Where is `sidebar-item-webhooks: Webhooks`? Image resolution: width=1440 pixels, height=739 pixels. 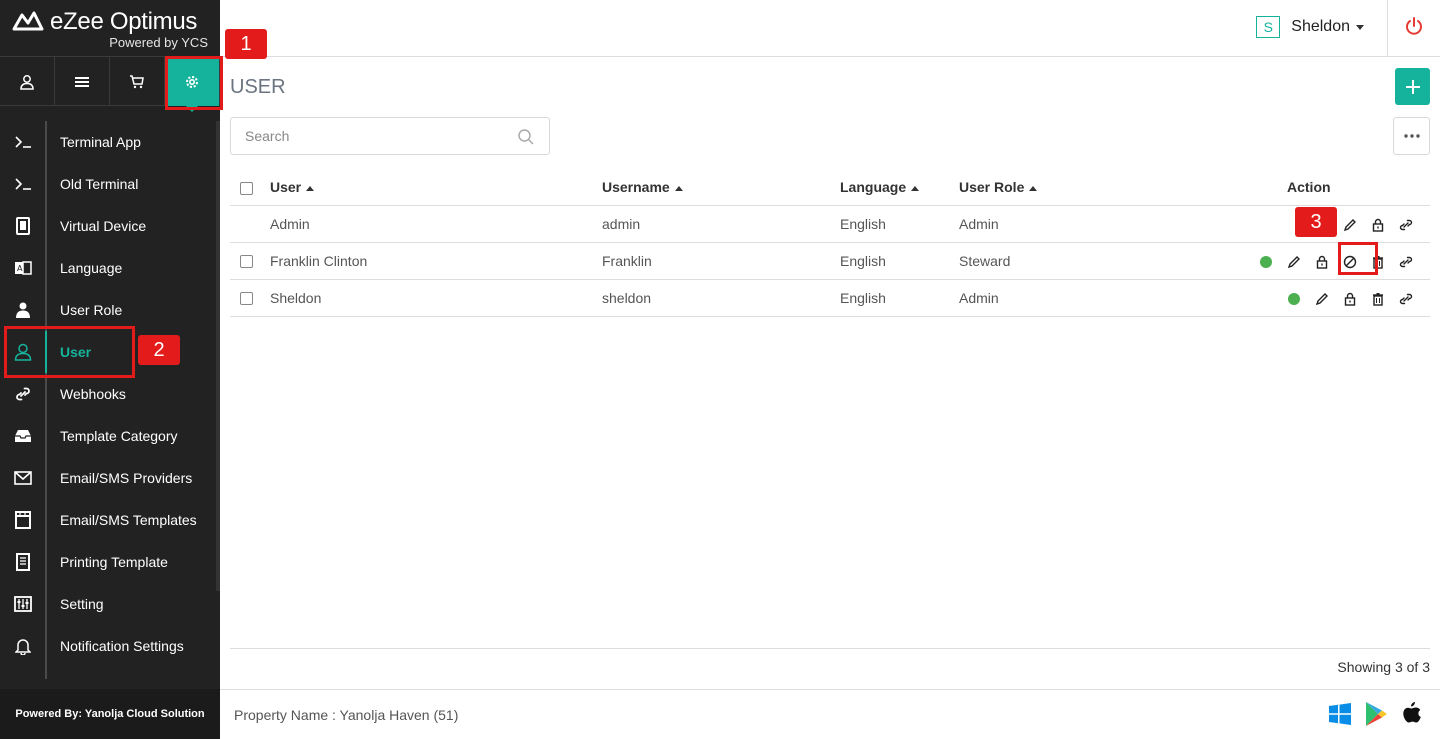 sidebar-item-webhooks: Webhooks is located at coordinates (110, 394).